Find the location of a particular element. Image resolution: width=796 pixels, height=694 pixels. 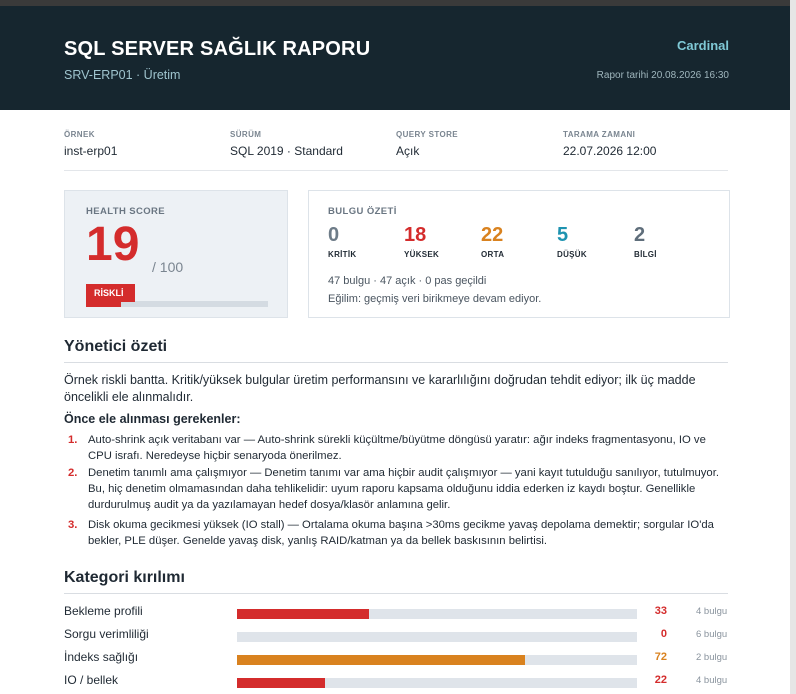

health-score-label: HEALTH SCORE is located at coordinates (126, 211).